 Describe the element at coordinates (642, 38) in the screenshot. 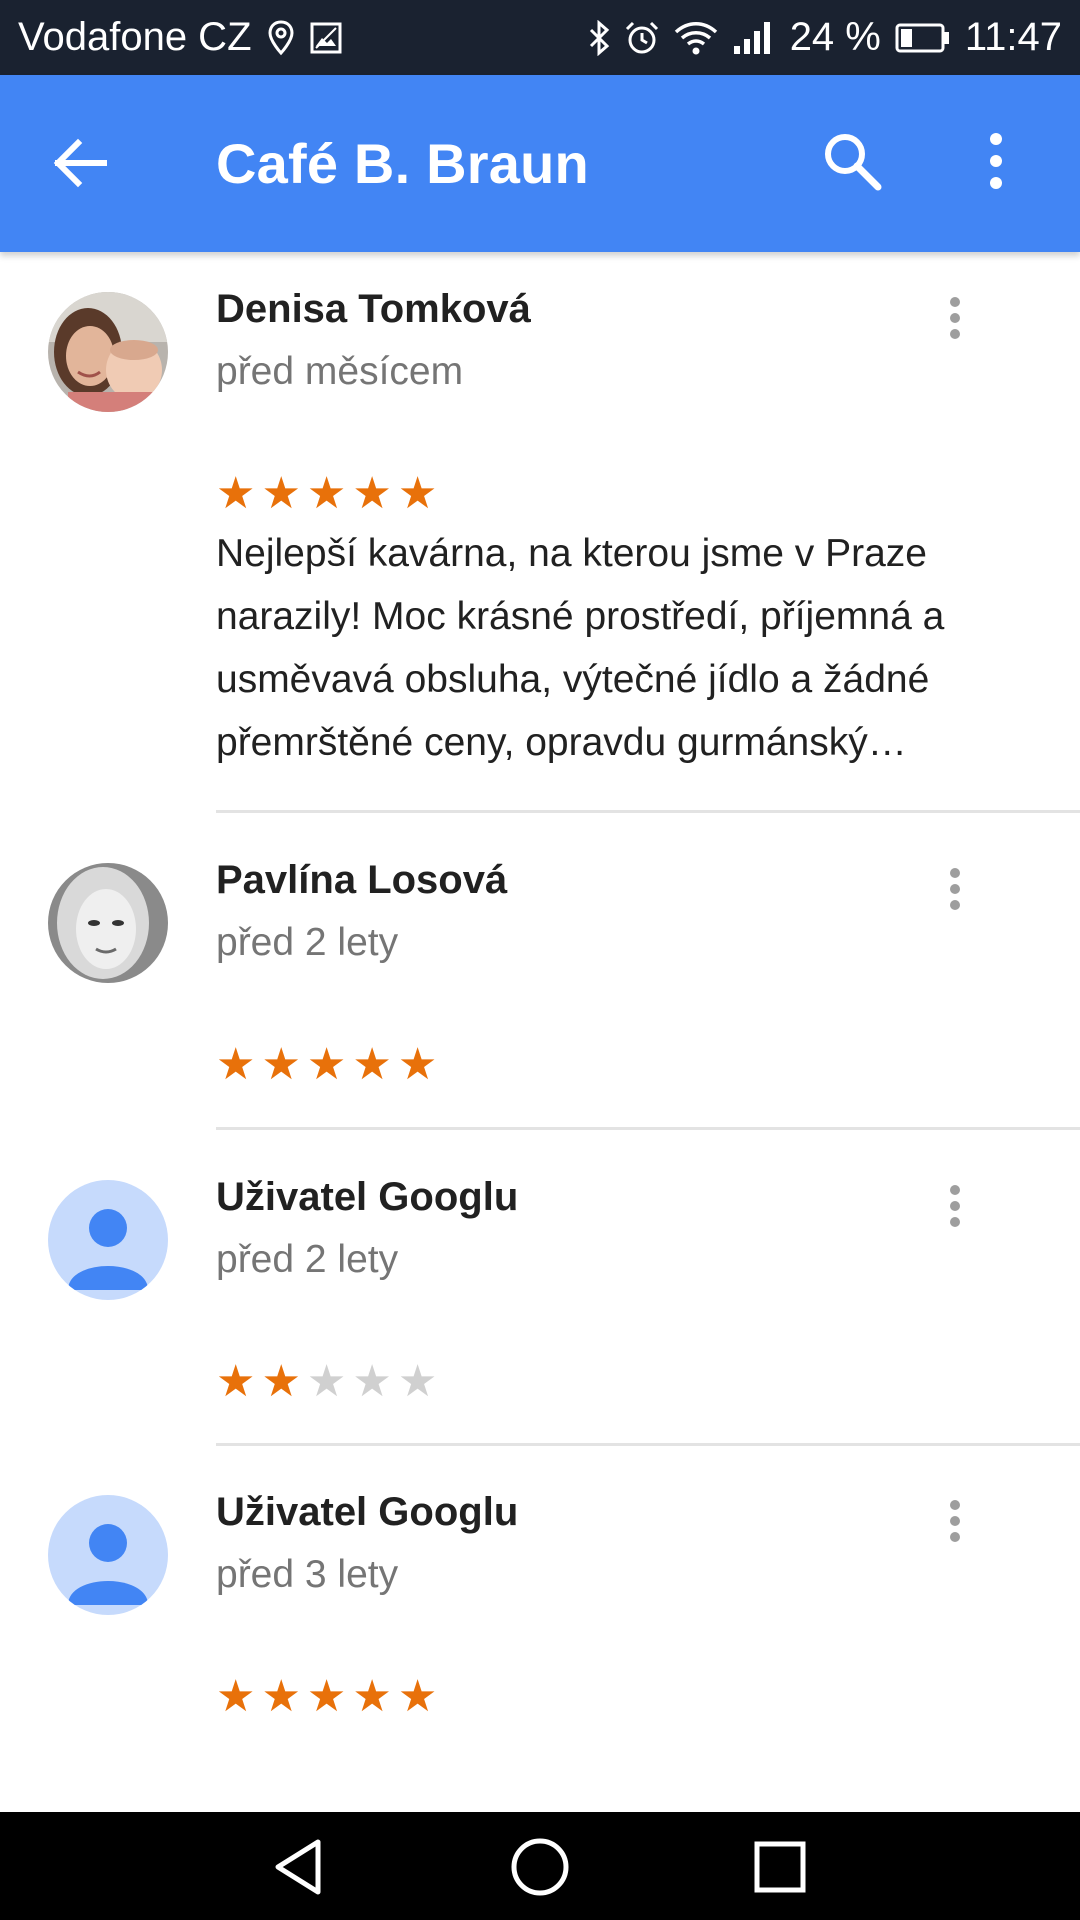

I see `alarm-icon` at that location.